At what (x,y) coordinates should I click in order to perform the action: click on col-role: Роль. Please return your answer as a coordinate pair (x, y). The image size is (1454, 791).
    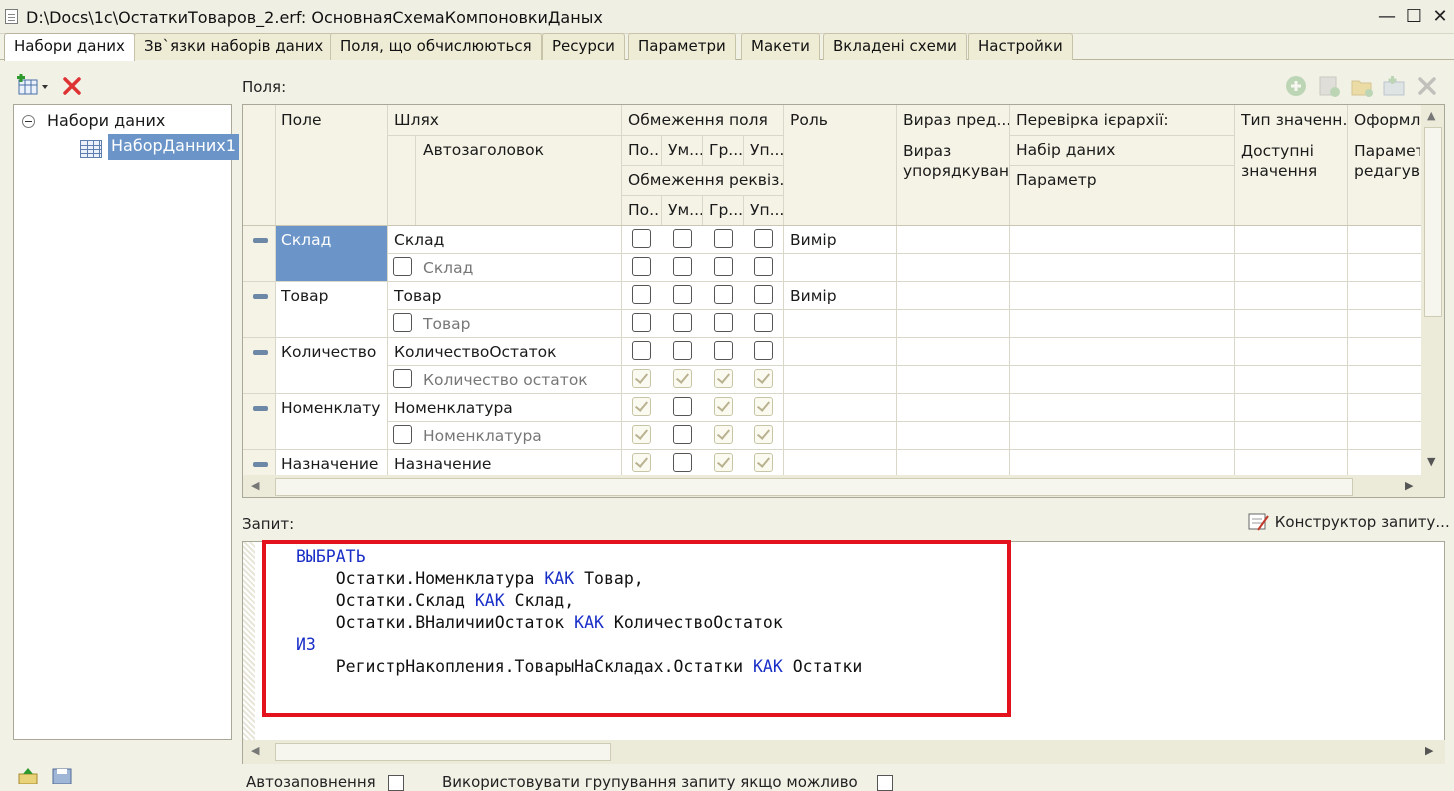
    Looking at the image, I should click on (809, 120).